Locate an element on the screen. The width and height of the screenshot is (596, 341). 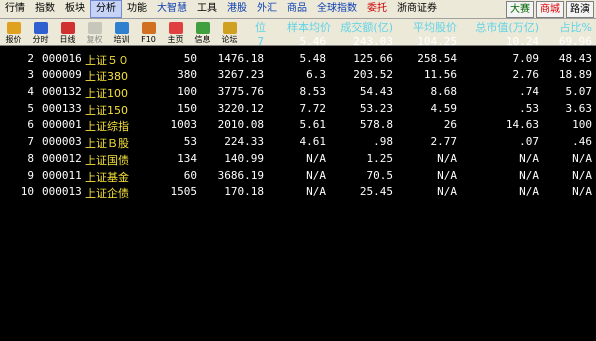
menu-item-0: 行情 is located at coordinates (15, 9).